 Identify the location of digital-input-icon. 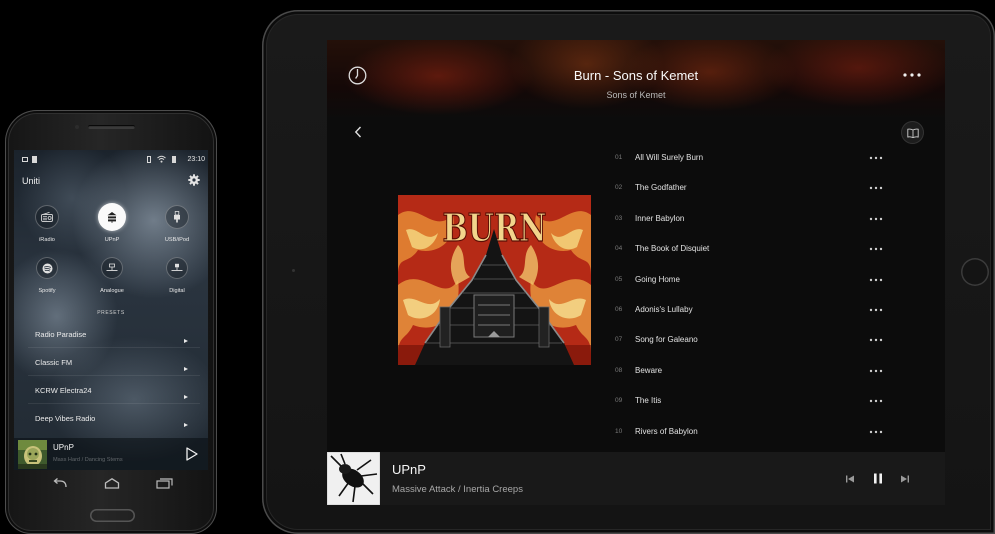
(177, 268).